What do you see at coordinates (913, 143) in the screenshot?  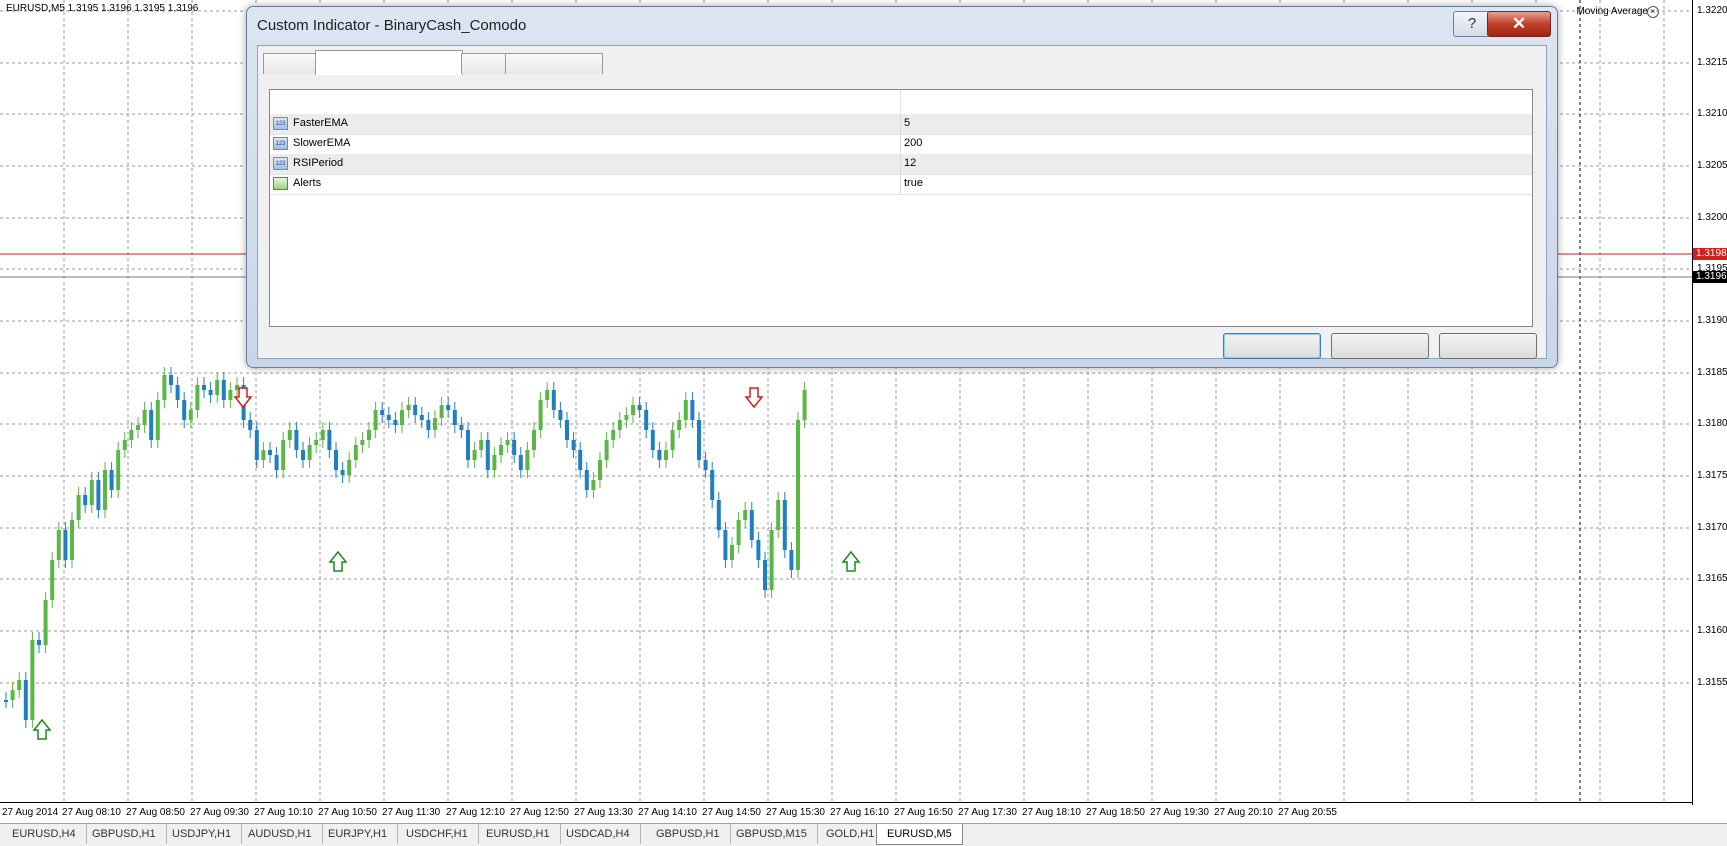 I see `input-value: 200` at bounding box center [913, 143].